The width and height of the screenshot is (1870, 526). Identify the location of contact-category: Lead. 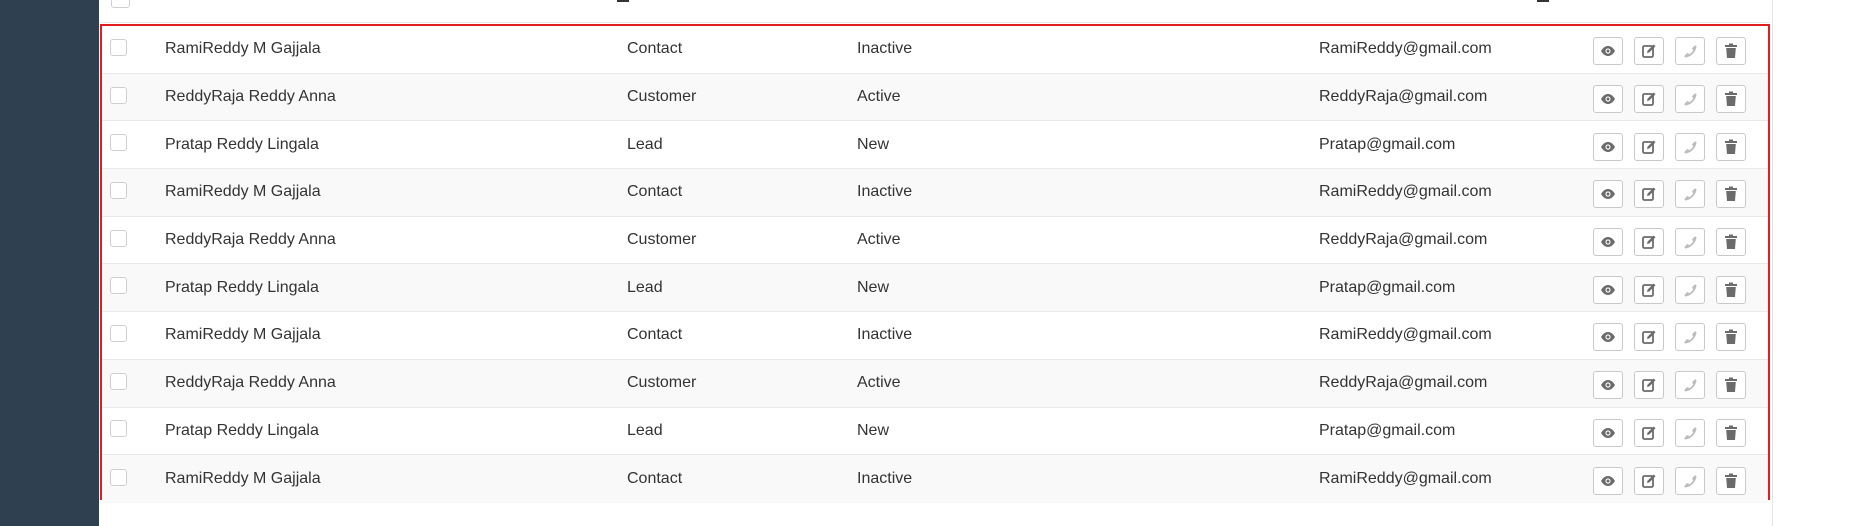
(645, 430).